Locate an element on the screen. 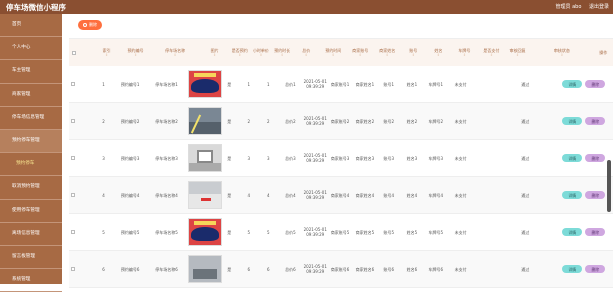 The width and height of the screenshot is (613, 292). sidebar-item: 使用停车管理 is located at coordinates (31, 211).